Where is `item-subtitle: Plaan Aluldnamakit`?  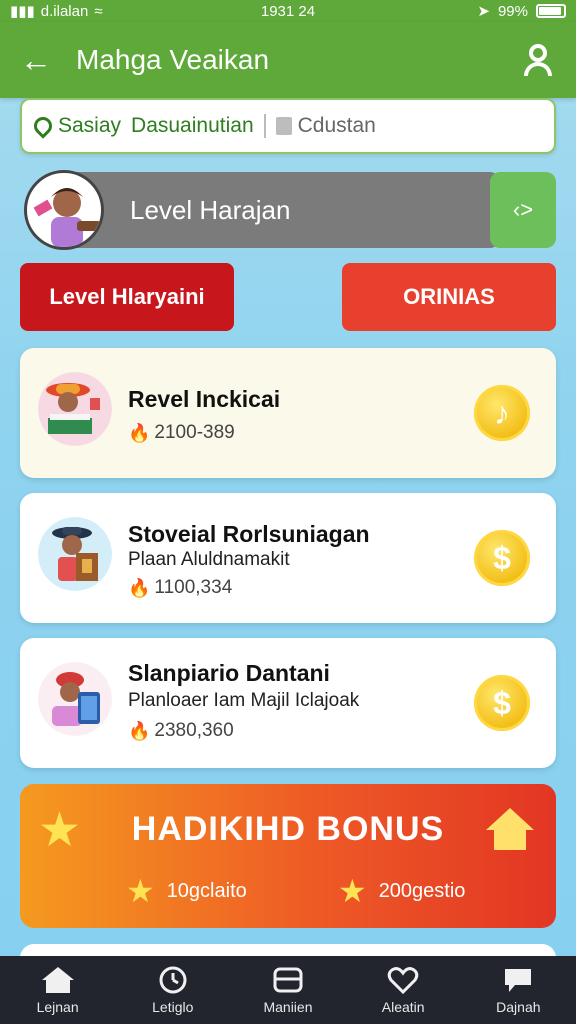
item-subtitle: Plaan Aluldnamakit is located at coordinates (209, 559).